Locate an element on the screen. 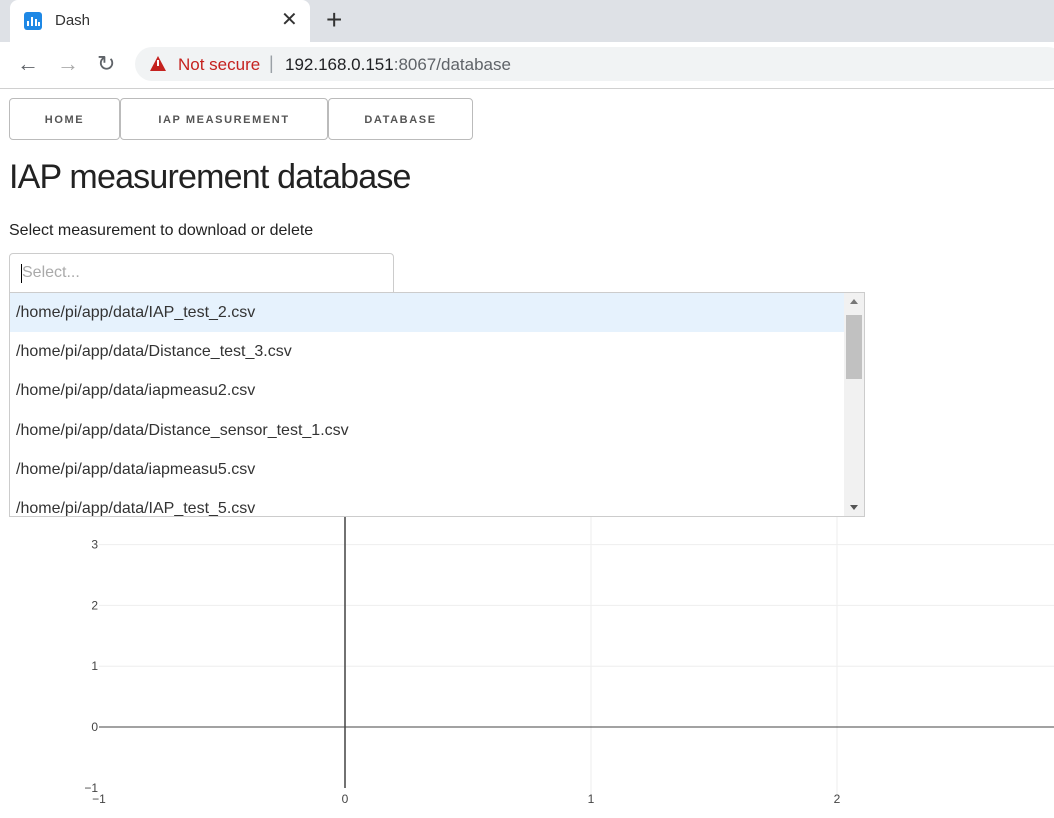  dropdown-option: /home/pi/app/data/iapmeasu5.csv is located at coordinates (427, 469).